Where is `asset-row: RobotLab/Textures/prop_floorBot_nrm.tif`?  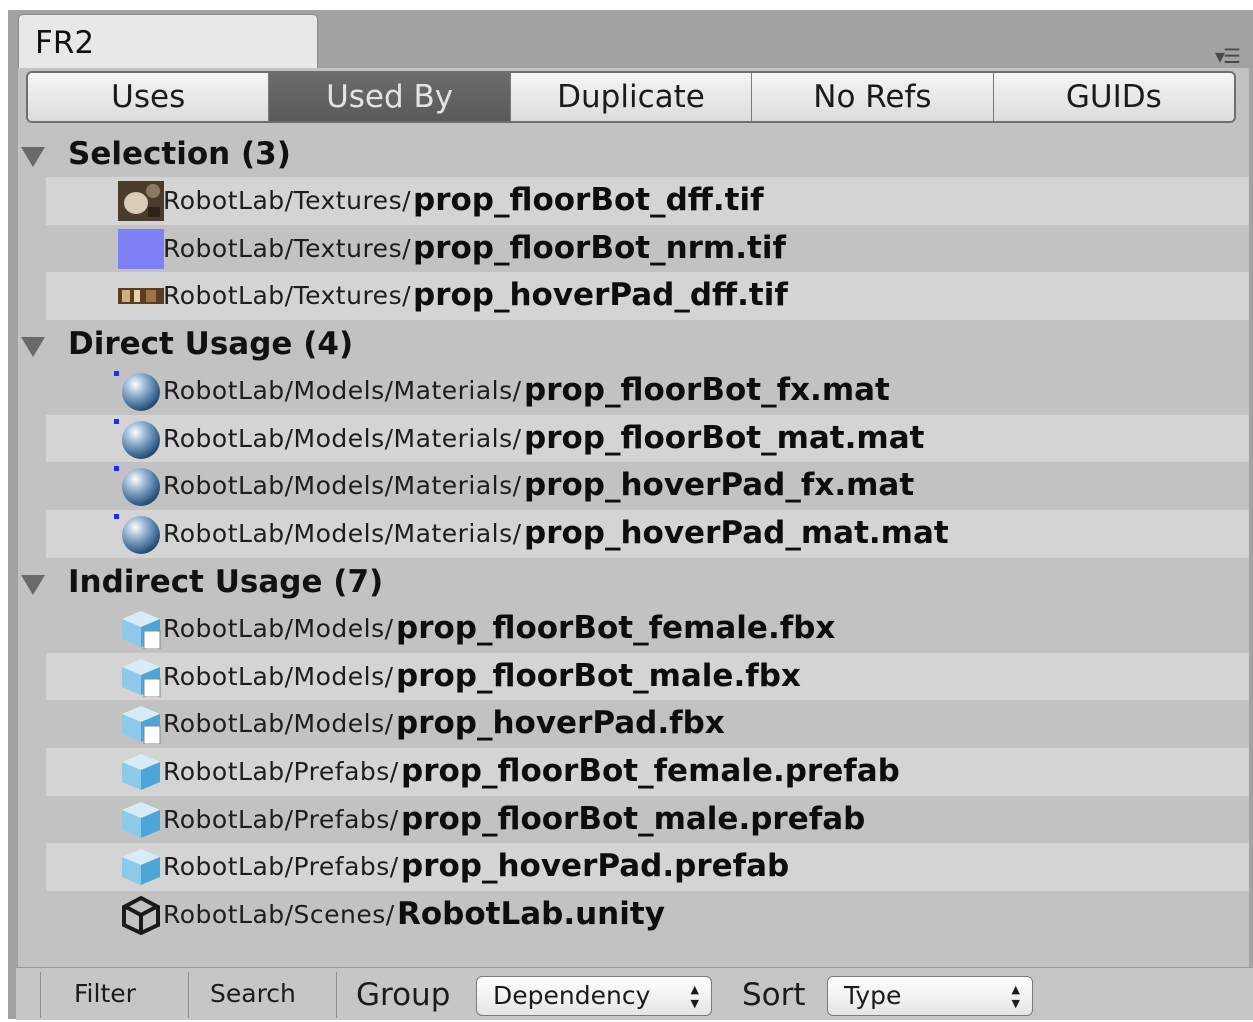
asset-row: RobotLab/Textures/prop_floorBot_nrm.tif is located at coordinates (647, 249).